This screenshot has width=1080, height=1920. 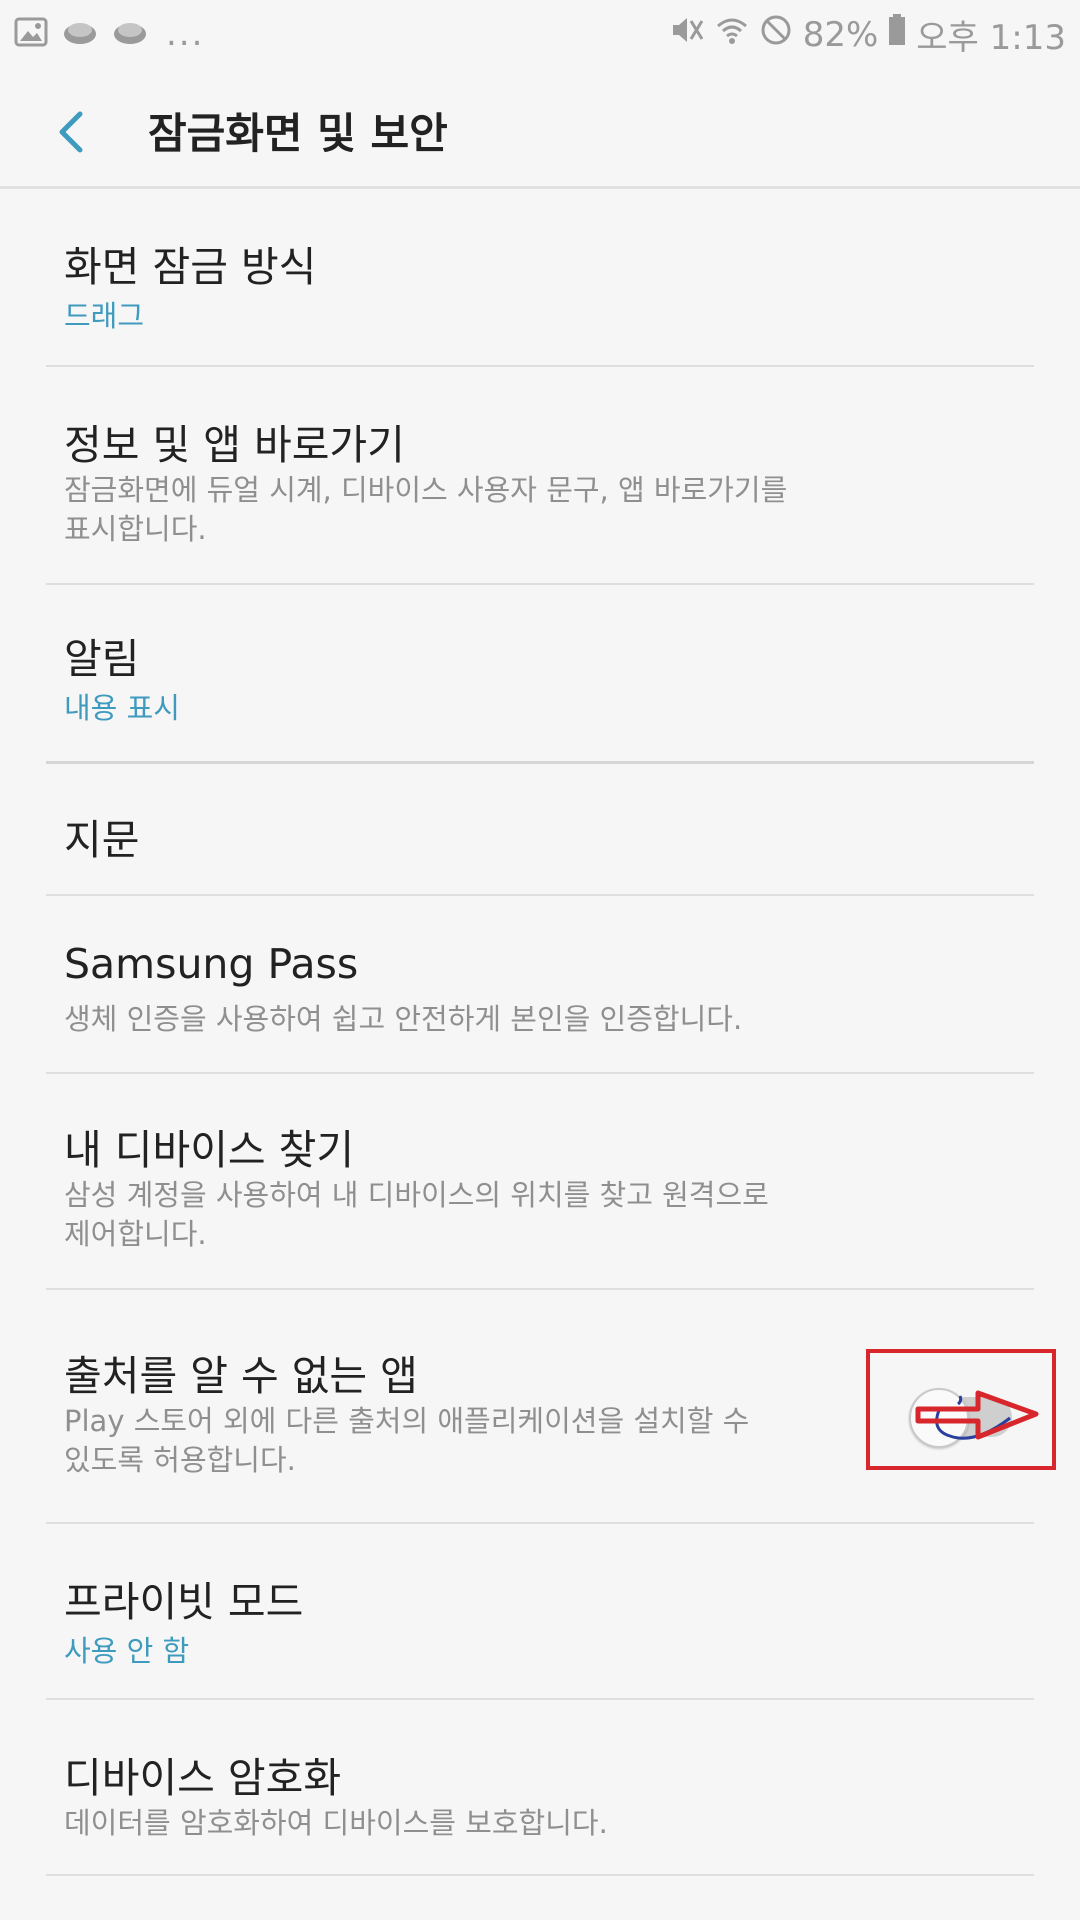 I want to click on setting-device-encryption: 디바이스 암호화 데이터를 암호화하여 디바이스를 보호합니다., so click(x=540, y=1788).